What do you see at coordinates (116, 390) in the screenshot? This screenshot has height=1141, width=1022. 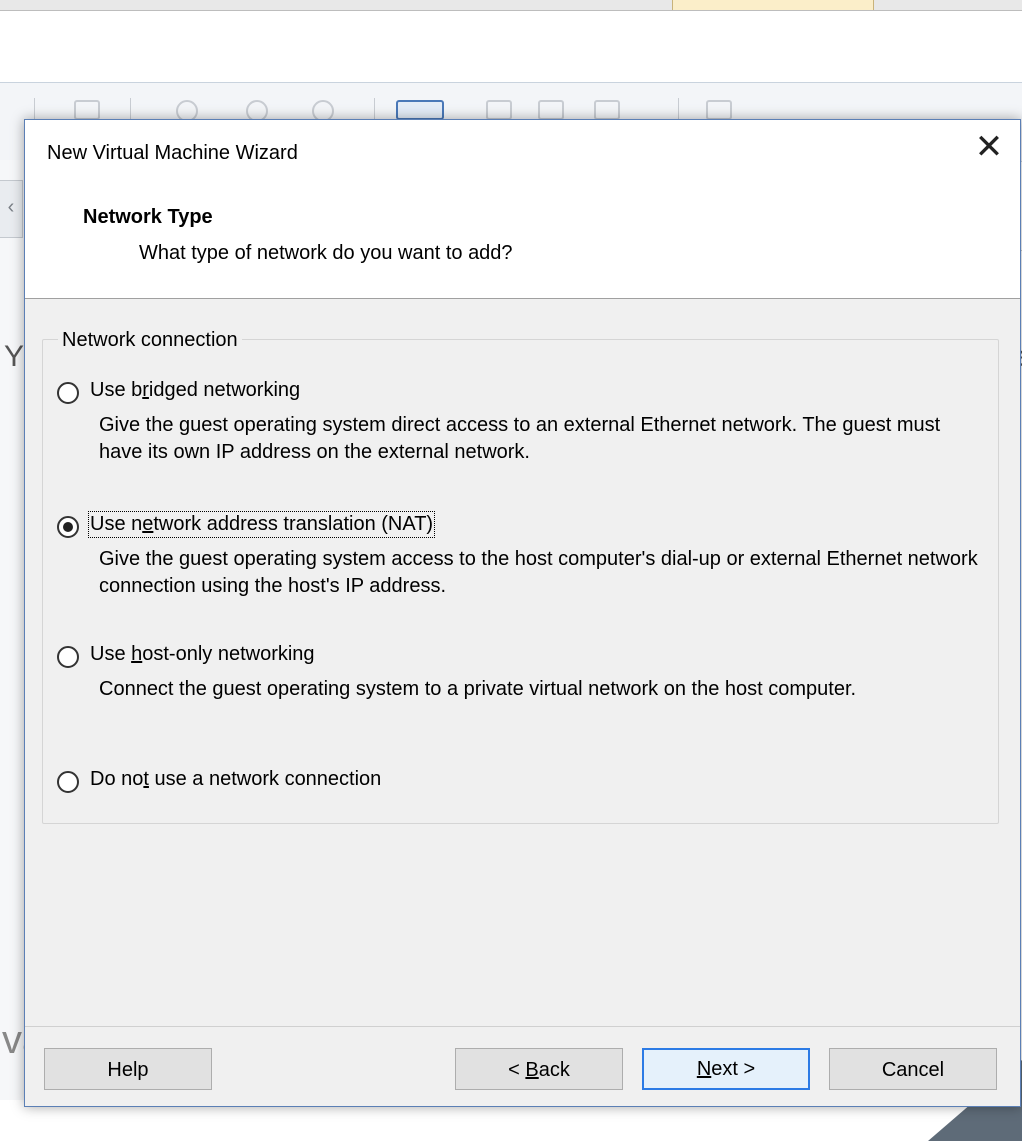 I see `label-text: Use b` at bounding box center [116, 390].